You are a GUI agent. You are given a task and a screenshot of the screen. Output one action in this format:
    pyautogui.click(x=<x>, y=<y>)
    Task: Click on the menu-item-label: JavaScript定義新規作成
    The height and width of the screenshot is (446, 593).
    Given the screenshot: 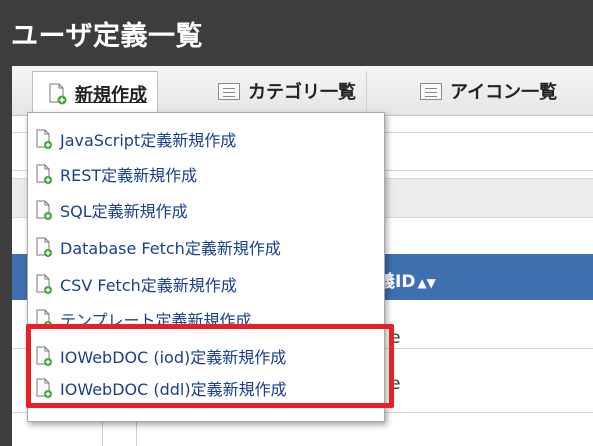 What is the action you would take?
    pyautogui.click(x=148, y=140)
    